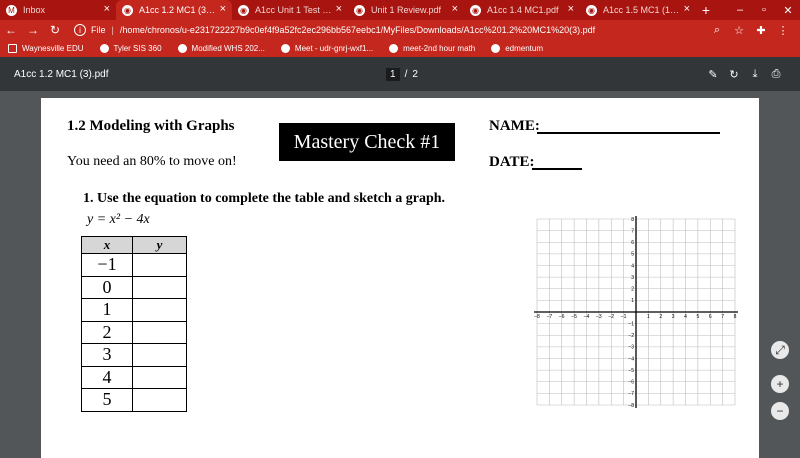  I want to click on y-tick-label: −4, so click(631, 359).